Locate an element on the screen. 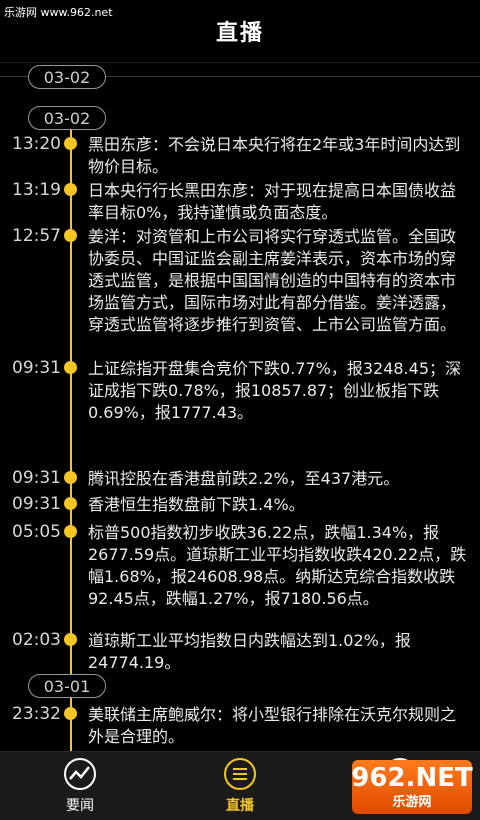 This screenshot has width=480, height=820. logo-text: 962.NET is located at coordinates (412, 777).